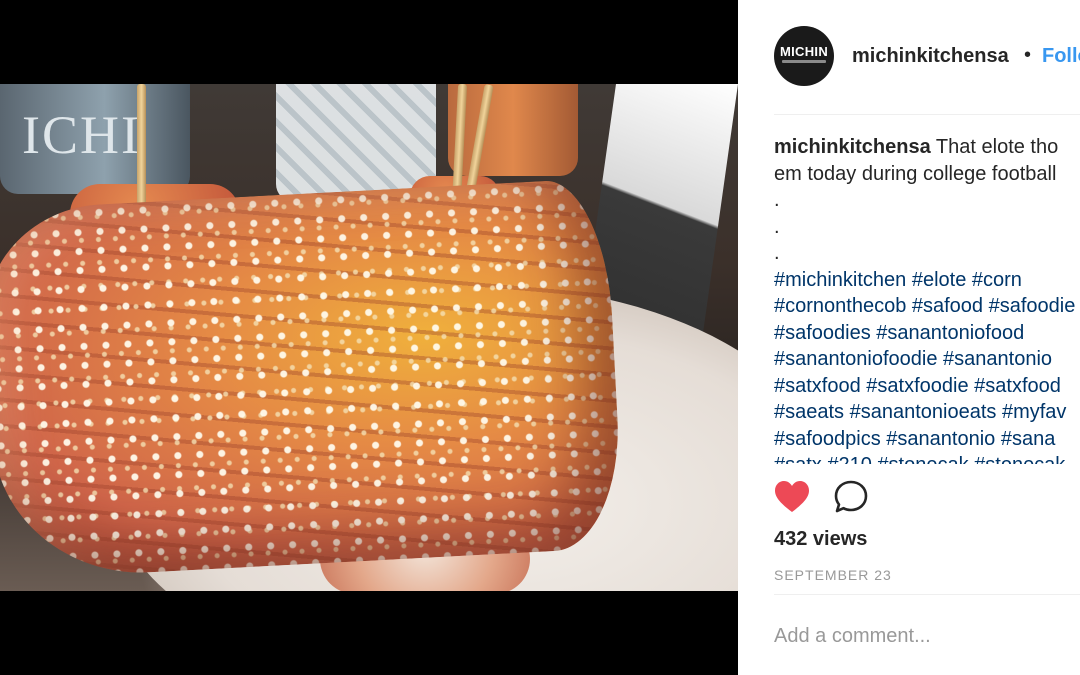  What do you see at coordinates (513, 130) in the screenshot?
I see `drink-glass` at bounding box center [513, 130].